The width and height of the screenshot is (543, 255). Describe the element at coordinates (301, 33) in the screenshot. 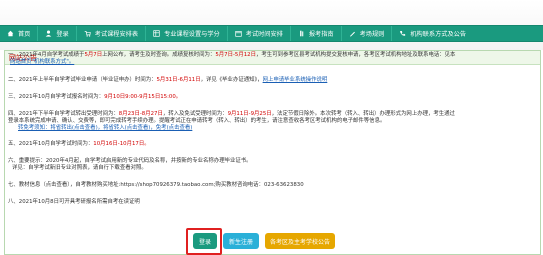

I see `book-icon` at that location.